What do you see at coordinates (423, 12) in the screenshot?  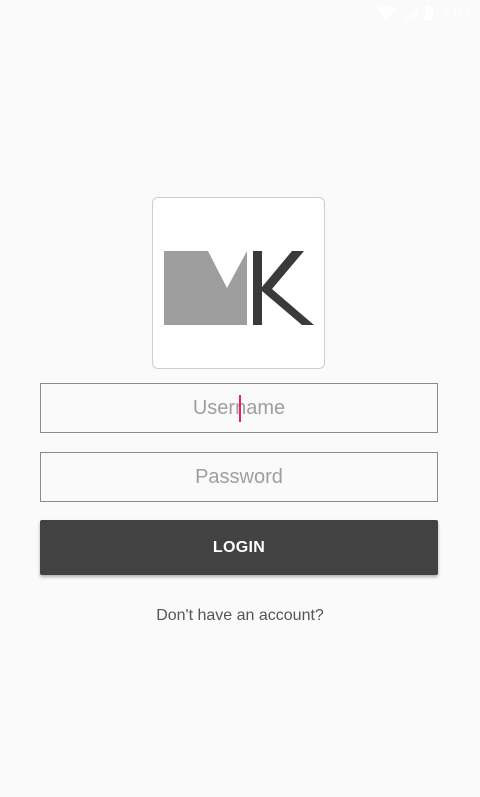 I see `status-icons: 4:03` at bounding box center [423, 12].